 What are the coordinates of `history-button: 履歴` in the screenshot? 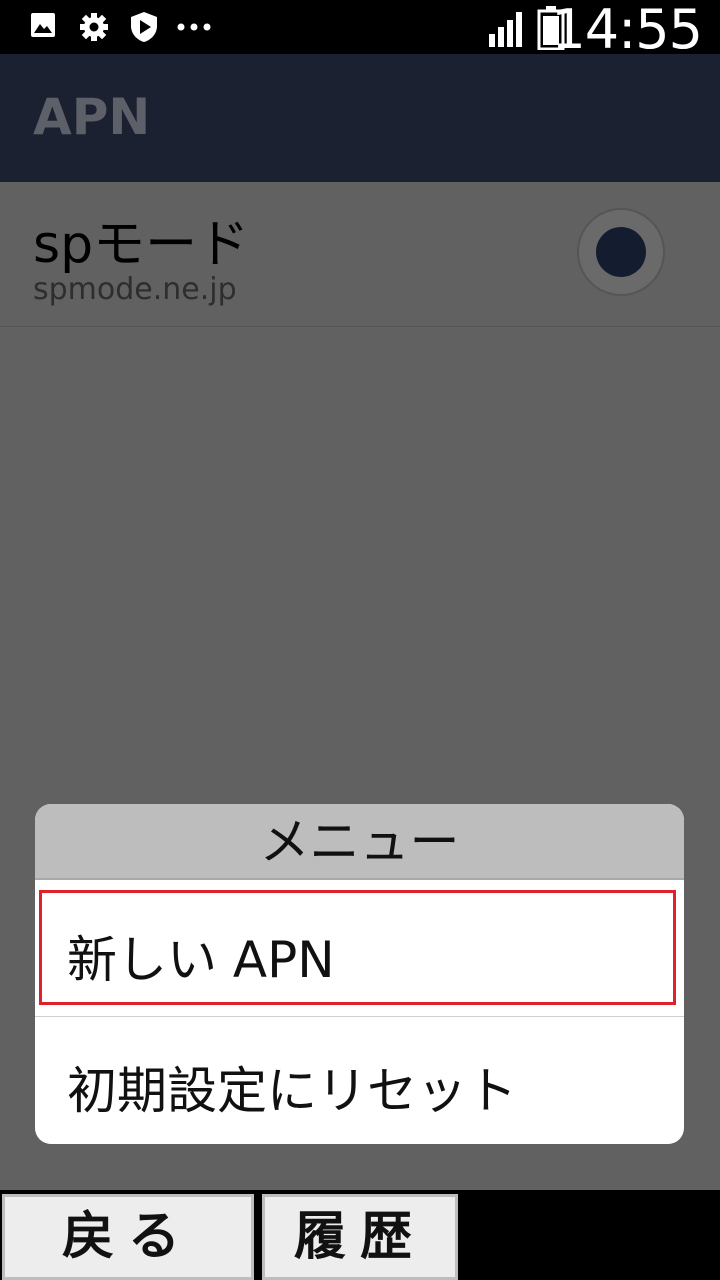 It's located at (360, 1237).